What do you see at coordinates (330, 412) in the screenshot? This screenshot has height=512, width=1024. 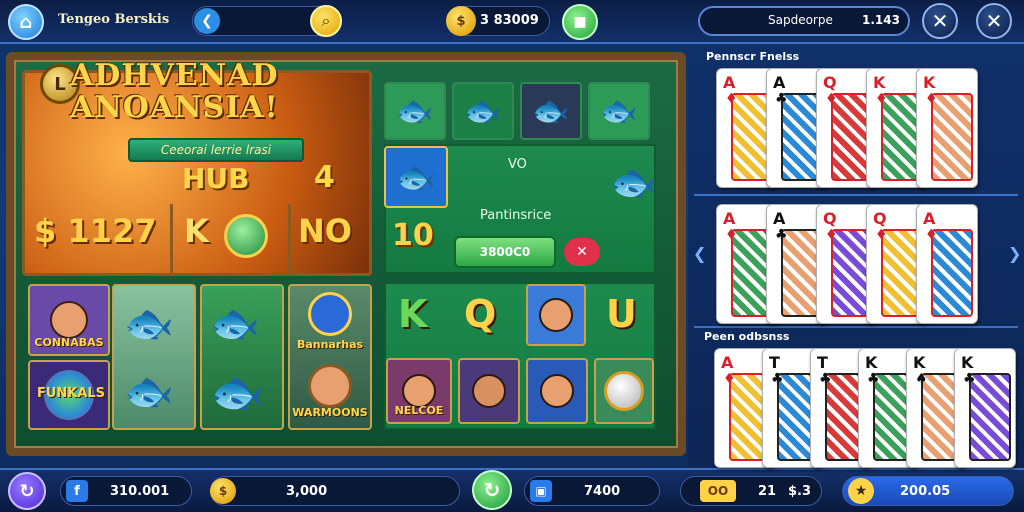 I see `slot-caption: WARMOONS` at bounding box center [330, 412].